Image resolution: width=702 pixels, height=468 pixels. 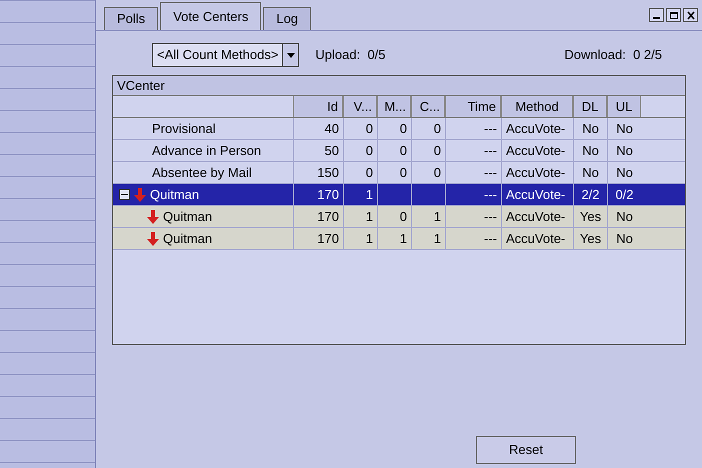 I want to click on table-row: Absentee by Mail 150 0 0 0 --- AccuVote- No No, so click(x=399, y=173).